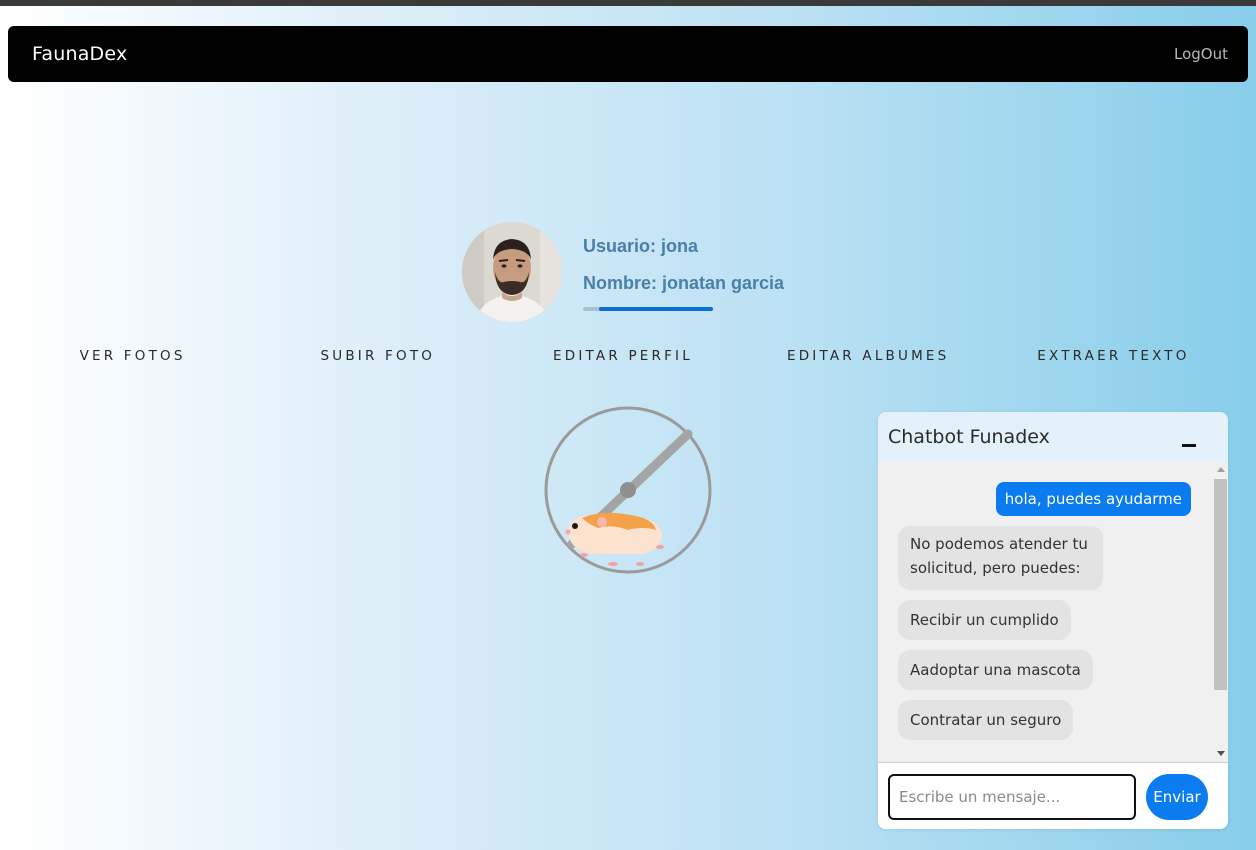 This screenshot has width=1256, height=850. I want to click on window-top-strip, so click(628, 3).